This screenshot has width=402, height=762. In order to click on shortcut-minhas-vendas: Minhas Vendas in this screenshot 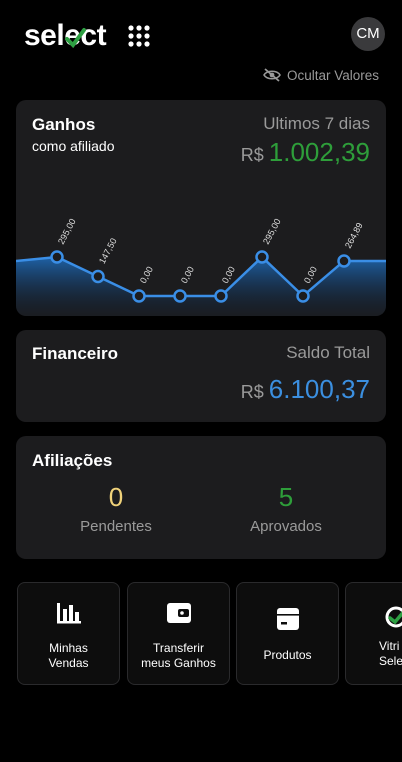, I will do `click(68, 633)`.